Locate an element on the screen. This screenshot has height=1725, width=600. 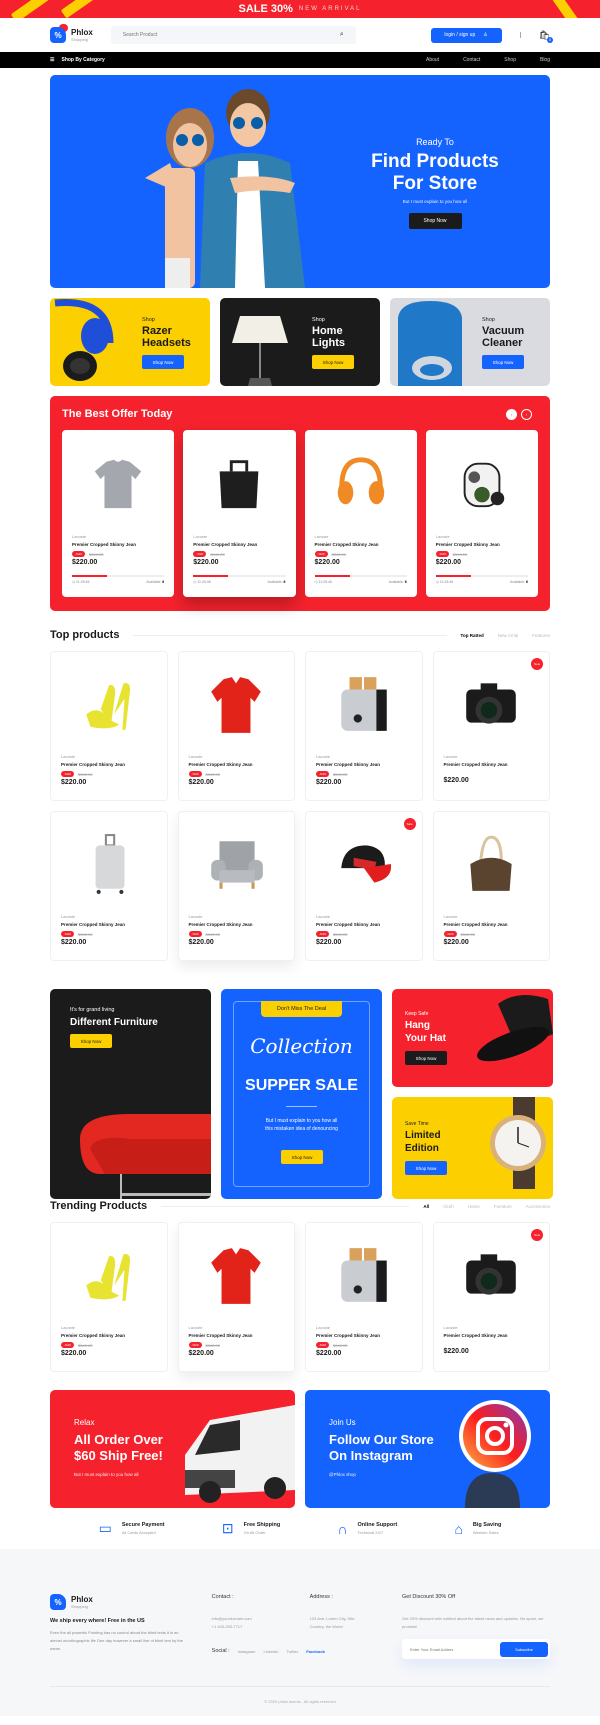
product-image-suitcase is located at coordinates (109, 864).